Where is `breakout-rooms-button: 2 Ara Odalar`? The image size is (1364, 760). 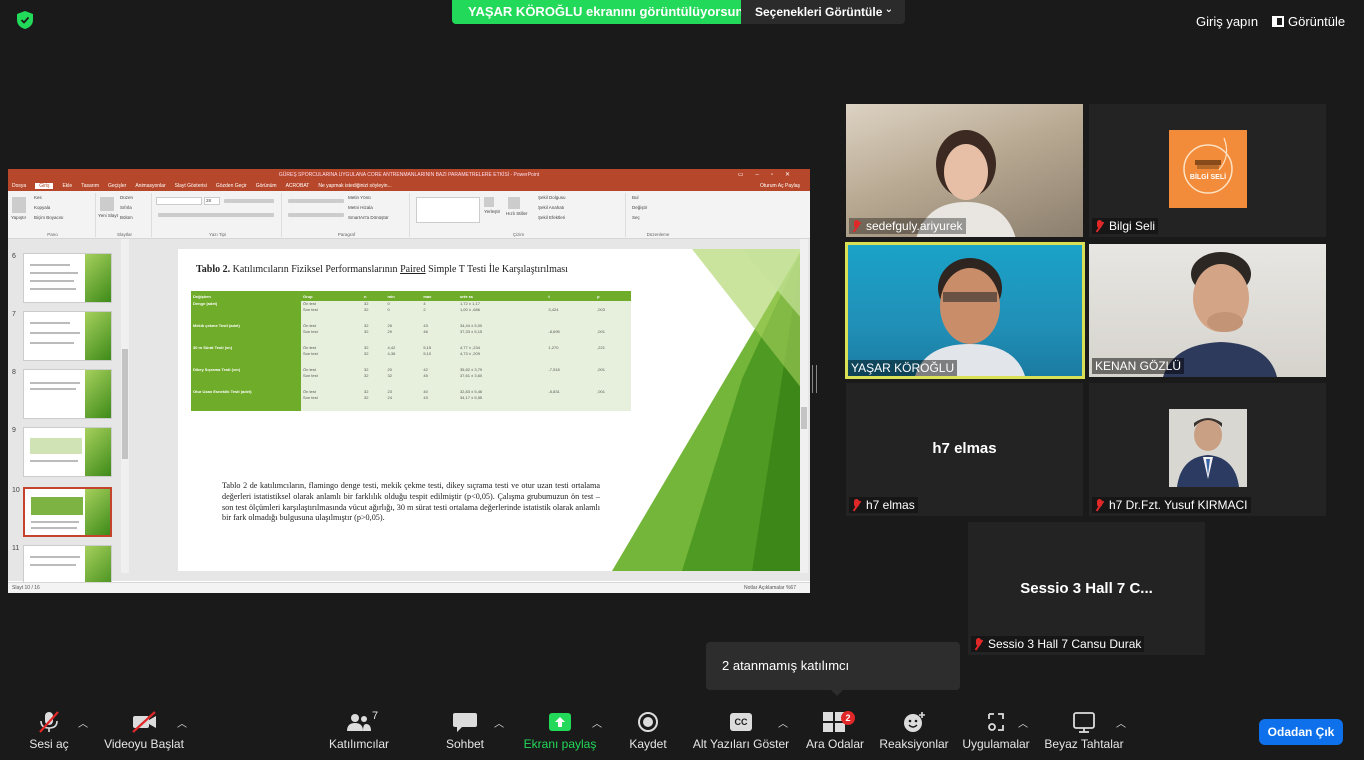
breakout-rooms-button: 2 Ara Odalar is located at coordinates (835, 730).